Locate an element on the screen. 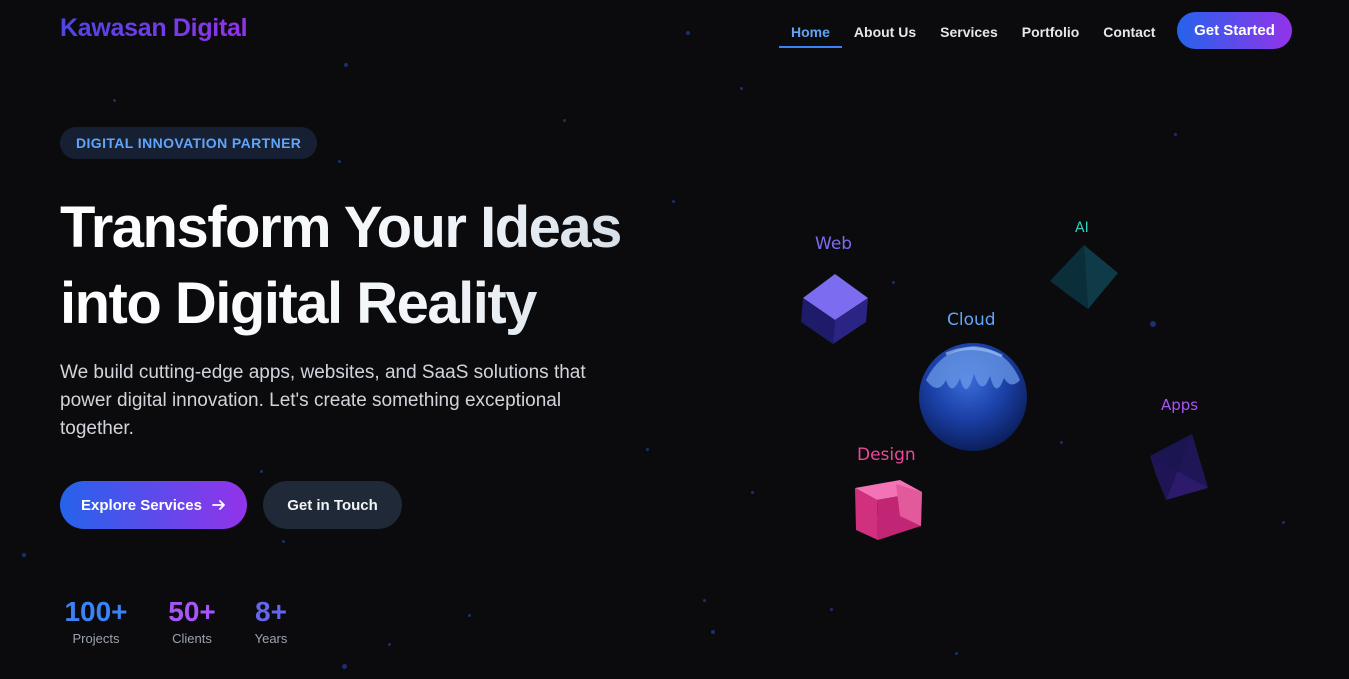 The image size is (1349, 679). explore-services-button: Explore Services is located at coordinates (153, 505).